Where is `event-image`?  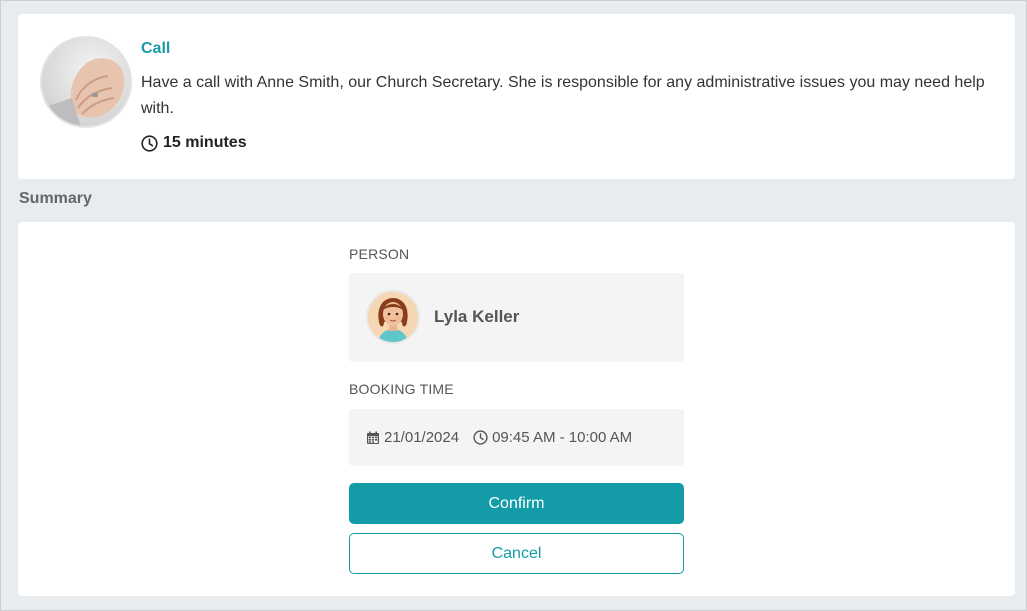
event-image is located at coordinates (86, 82).